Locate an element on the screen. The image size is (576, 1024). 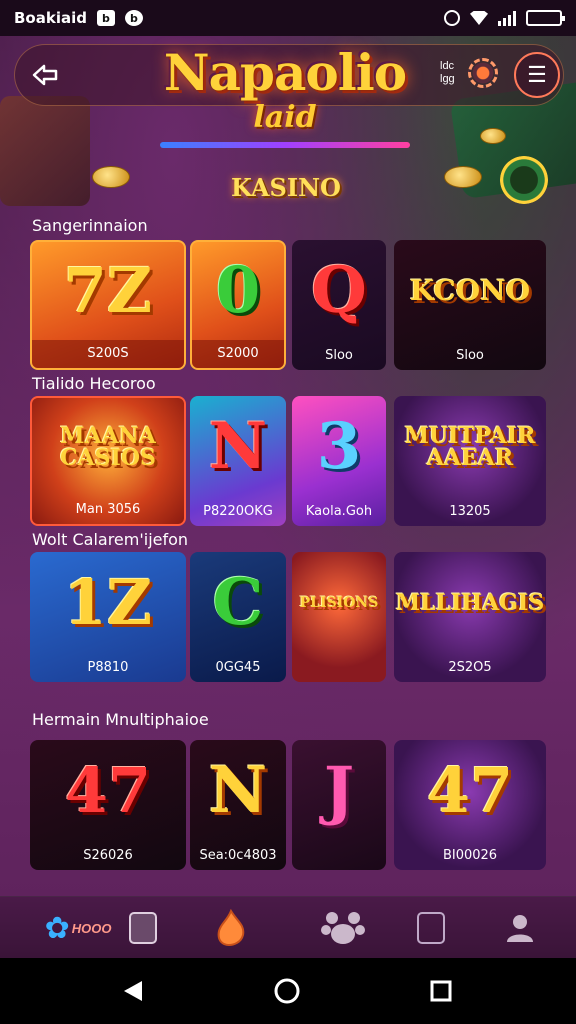
kasino-badge: KASINO is located at coordinates (286, 187).